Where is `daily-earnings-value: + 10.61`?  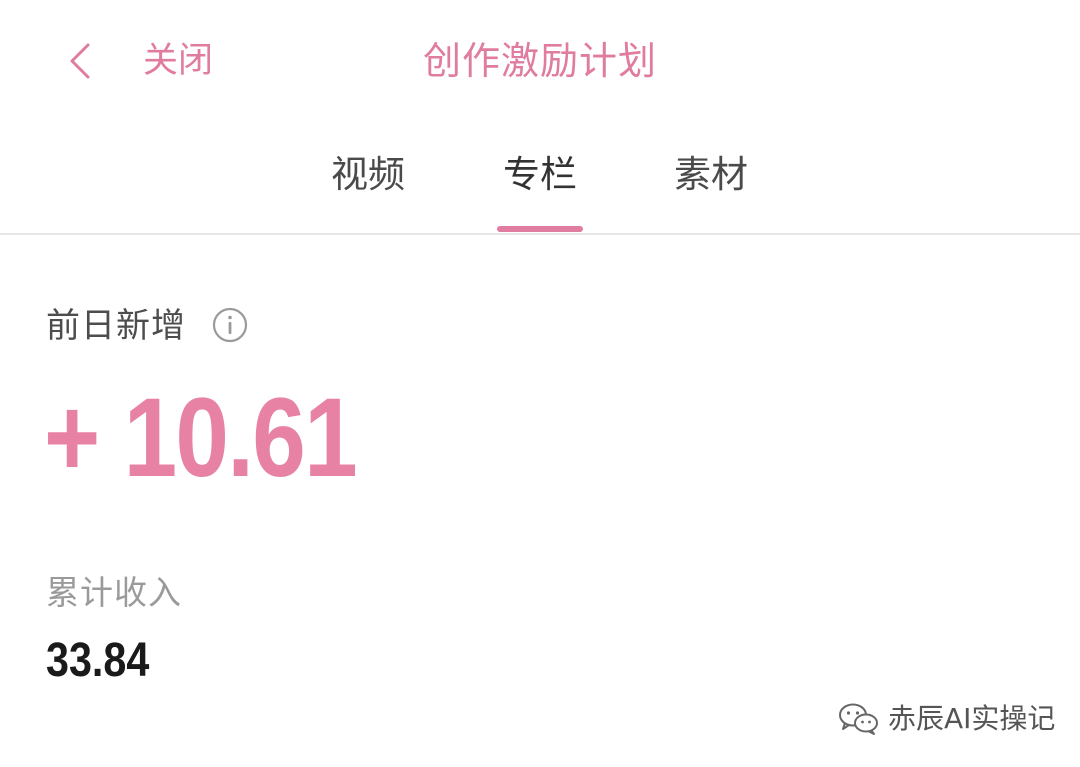 daily-earnings-value: + 10.61 is located at coordinates (201, 437).